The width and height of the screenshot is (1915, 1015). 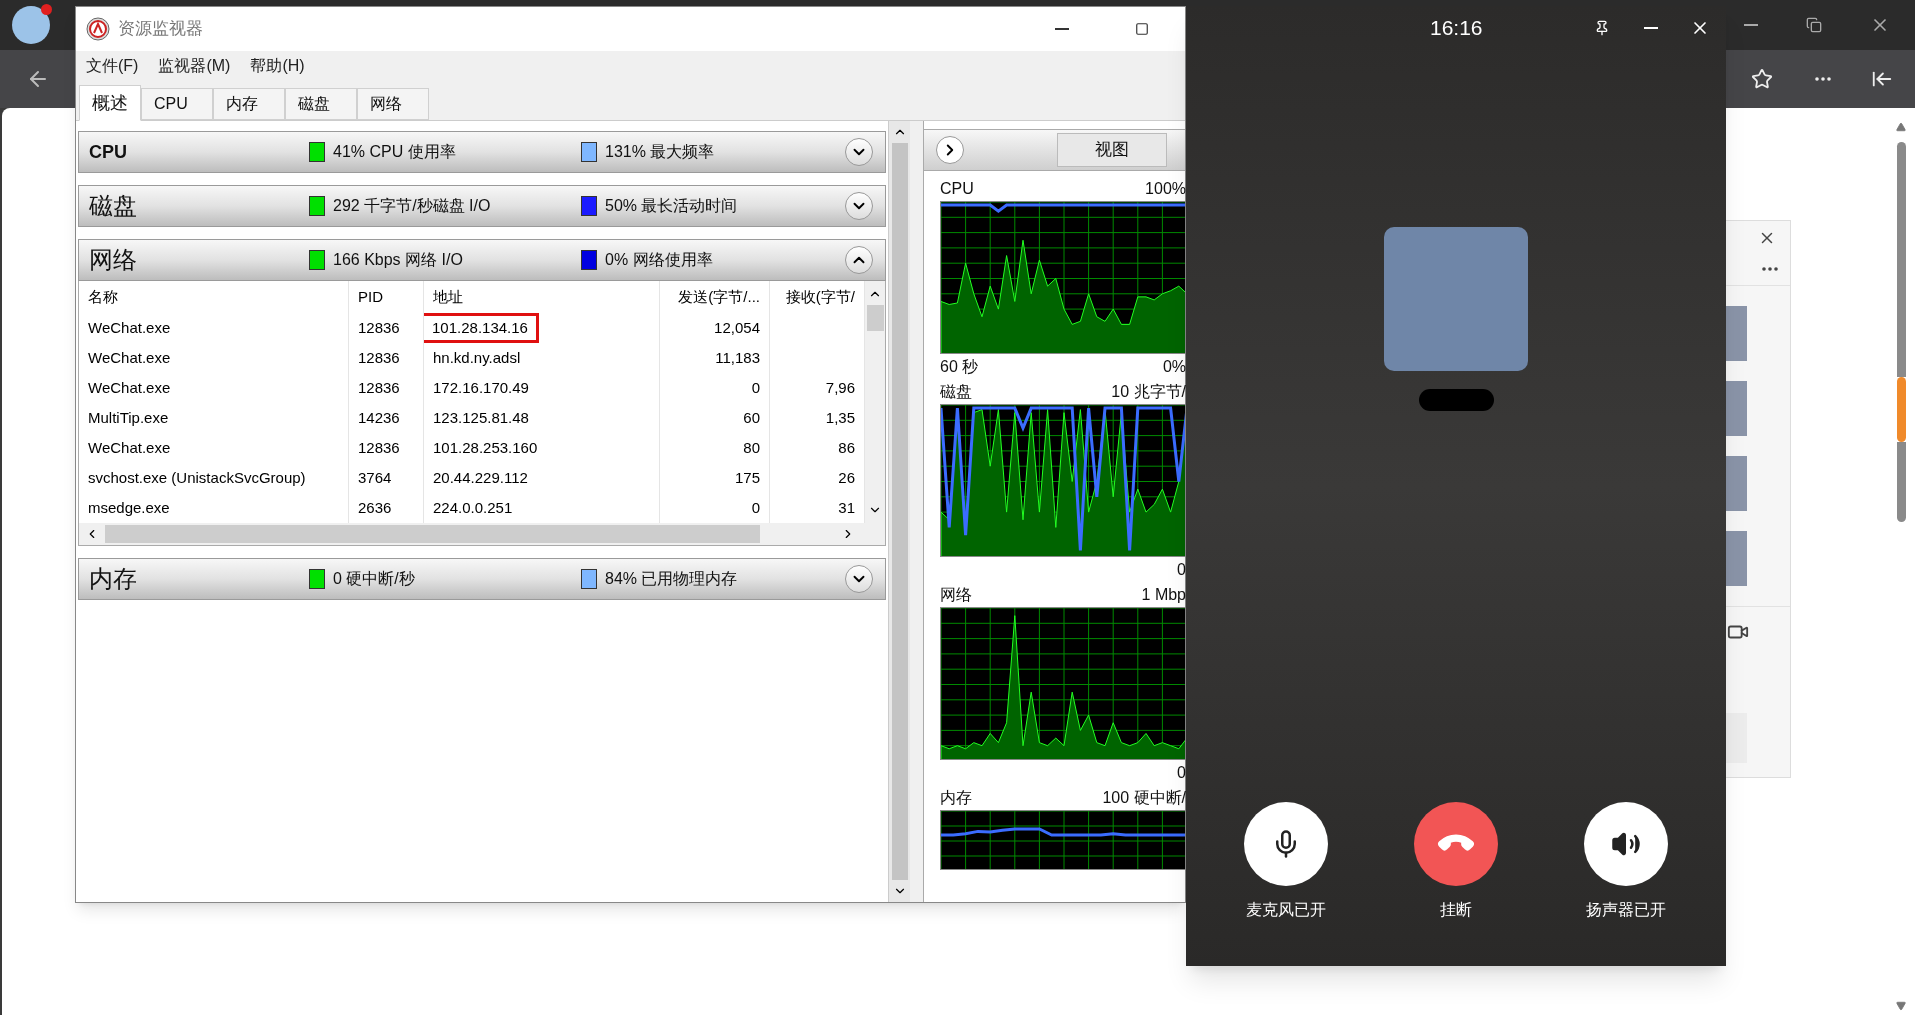 What do you see at coordinates (482, 152) in the screenshot?
I see `section-header: CPU 41% CPU 使用率 131% 最大频率` at bounding box center [482, 152].